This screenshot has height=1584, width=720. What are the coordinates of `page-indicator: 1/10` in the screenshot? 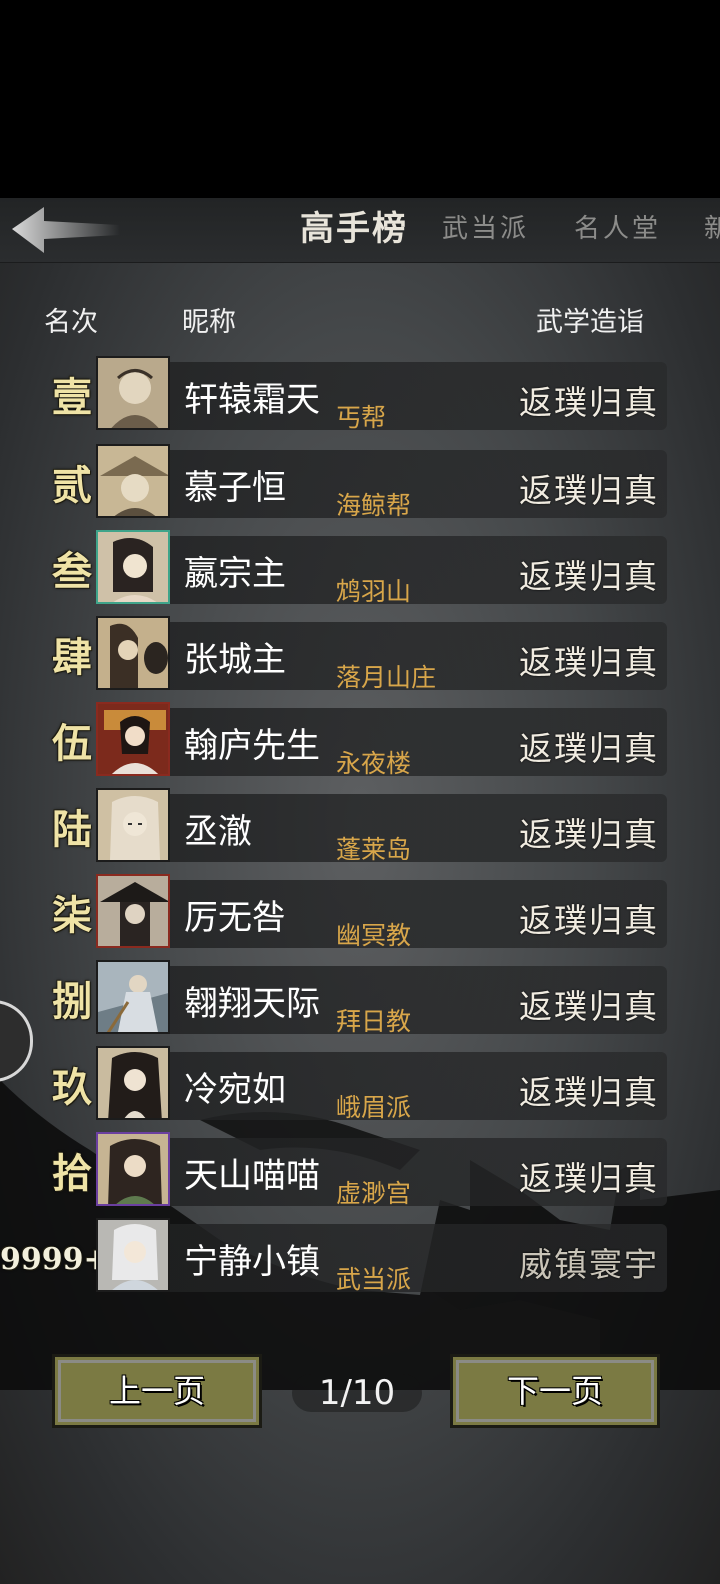 It's located at (357, 1393).